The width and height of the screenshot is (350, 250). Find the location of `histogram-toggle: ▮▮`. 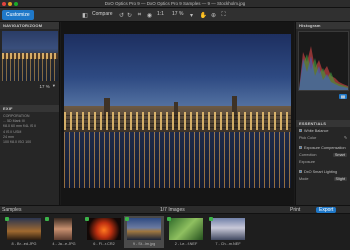

histogram-toggle: ▮▮ is located at coordinates (342, 96).